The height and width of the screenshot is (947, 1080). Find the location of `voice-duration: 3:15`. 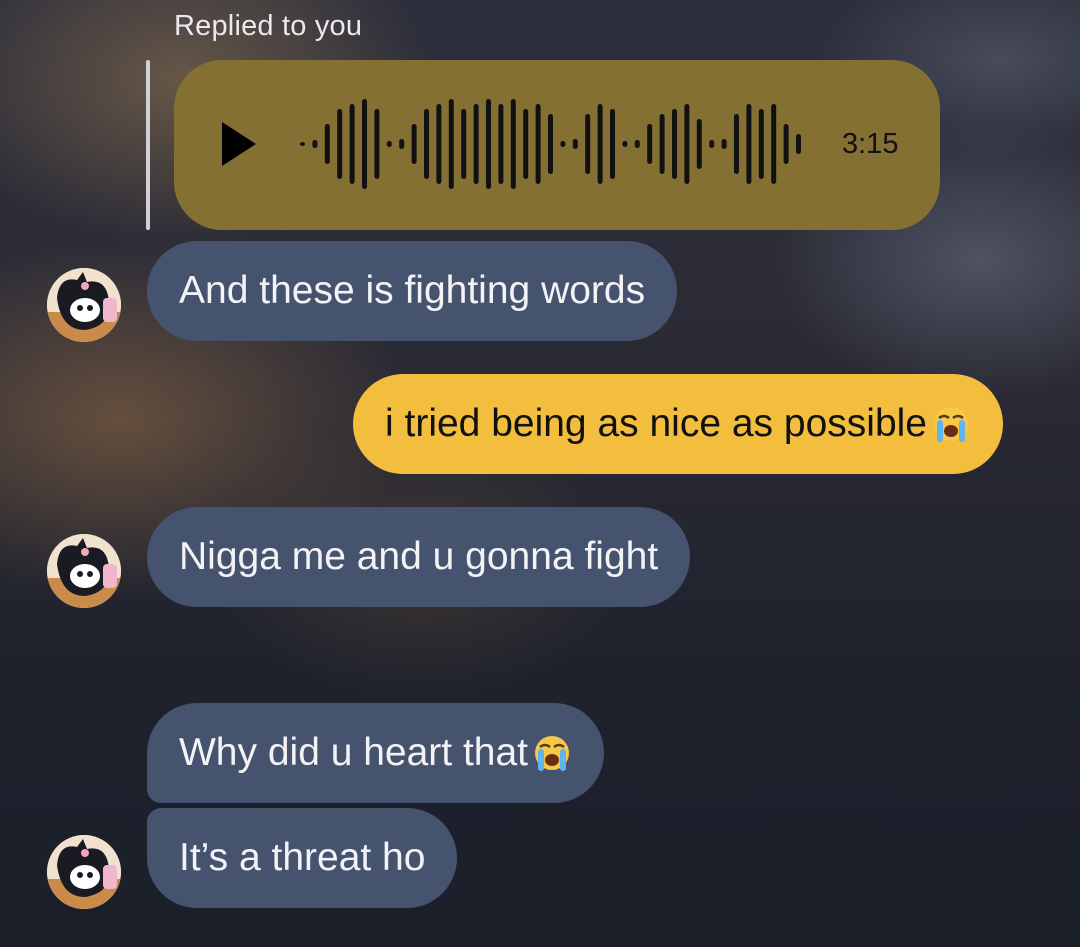

voice-duration: 3:15 is located at coordinates (870, 144).